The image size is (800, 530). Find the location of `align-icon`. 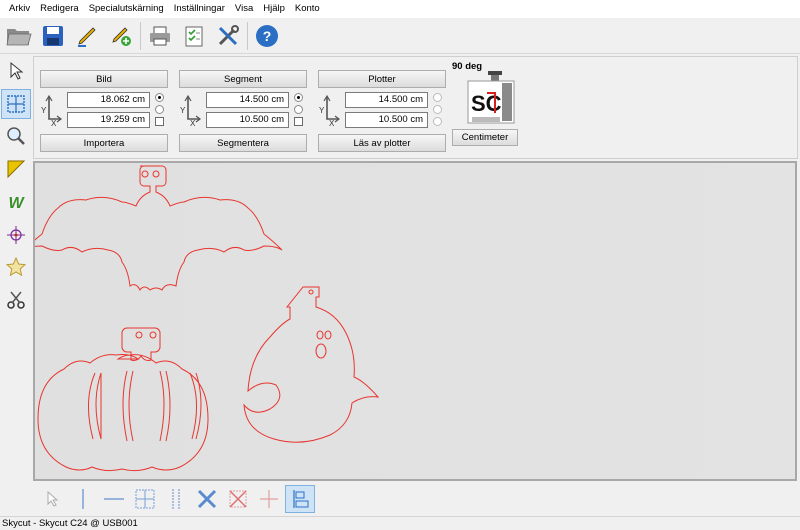

align-icon is located at coordinates (301, 499).